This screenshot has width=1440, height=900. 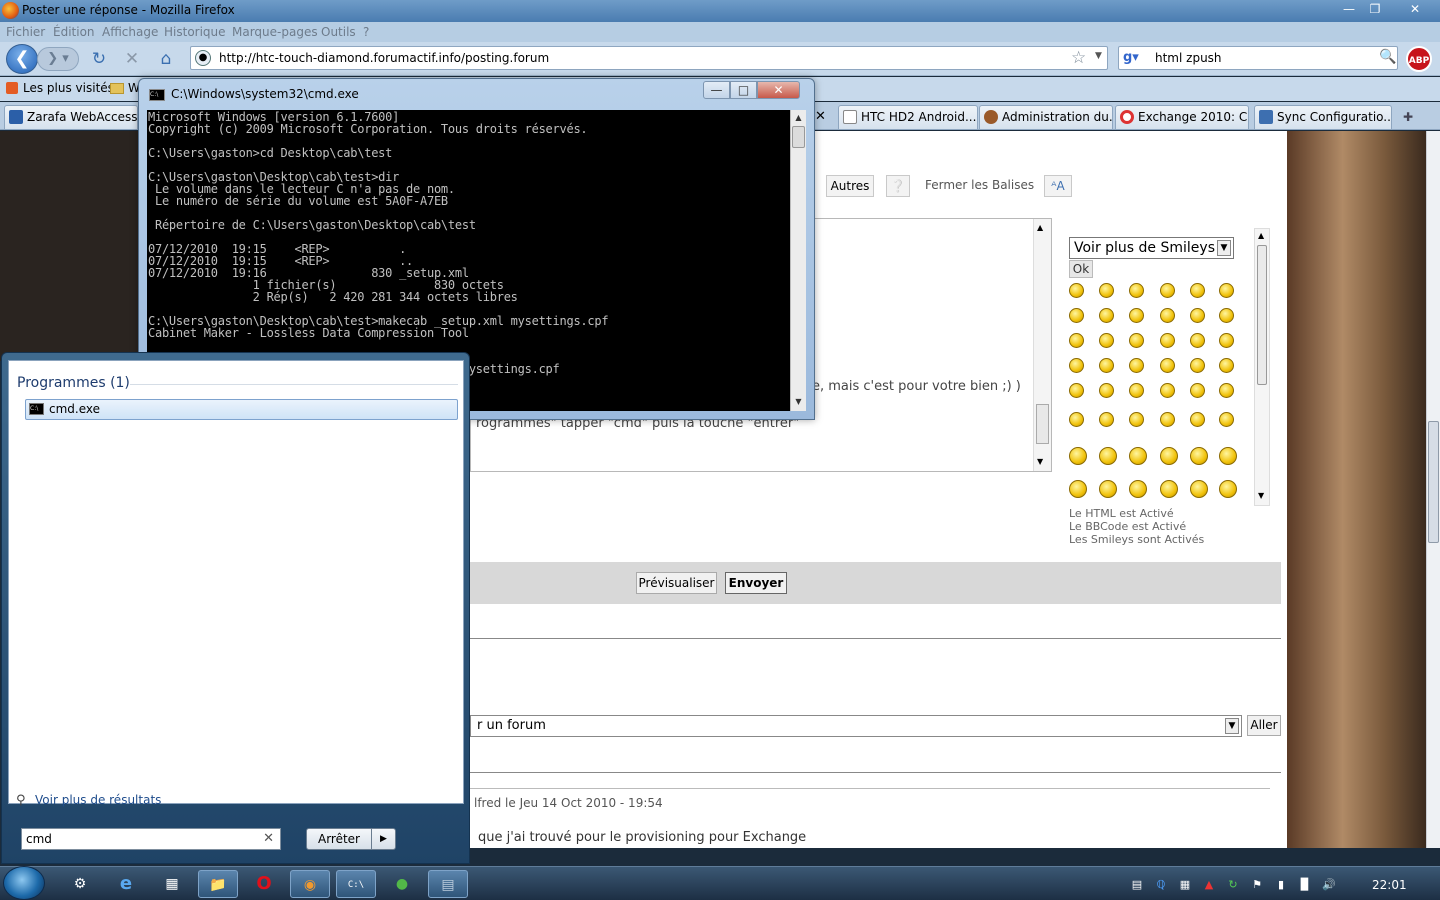 What do you see at coordinates (218, 884) in the screenshot?
I see `explorer-icon: 📁` at bounding box center [218, 884].